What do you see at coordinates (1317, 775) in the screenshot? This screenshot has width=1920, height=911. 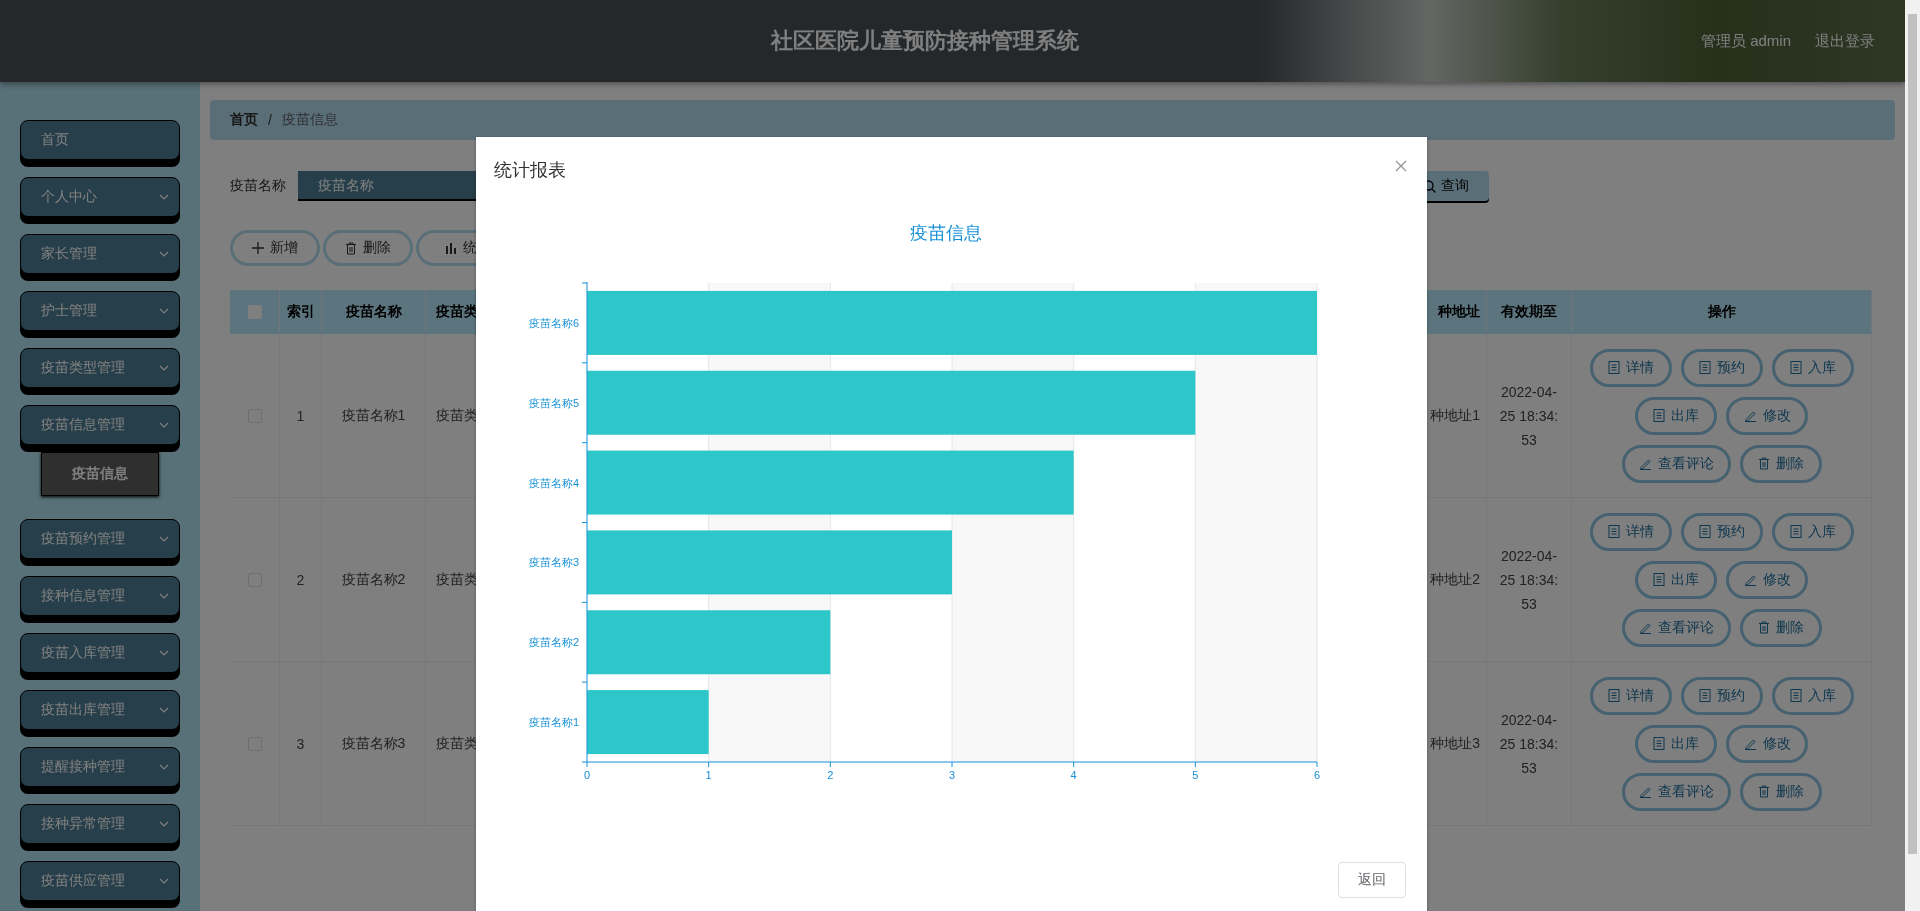 I see `axis-label: 6` at bounding box center [1317, 775].